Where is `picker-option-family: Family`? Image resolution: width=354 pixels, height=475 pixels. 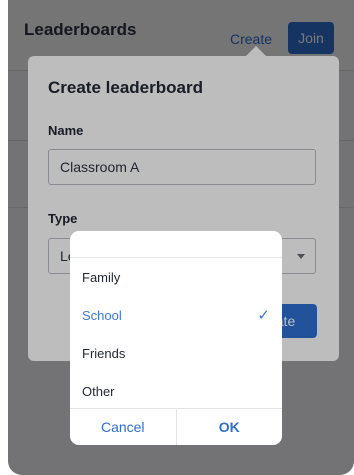 picker-option-family: Family is located at coordinates (176, 277).